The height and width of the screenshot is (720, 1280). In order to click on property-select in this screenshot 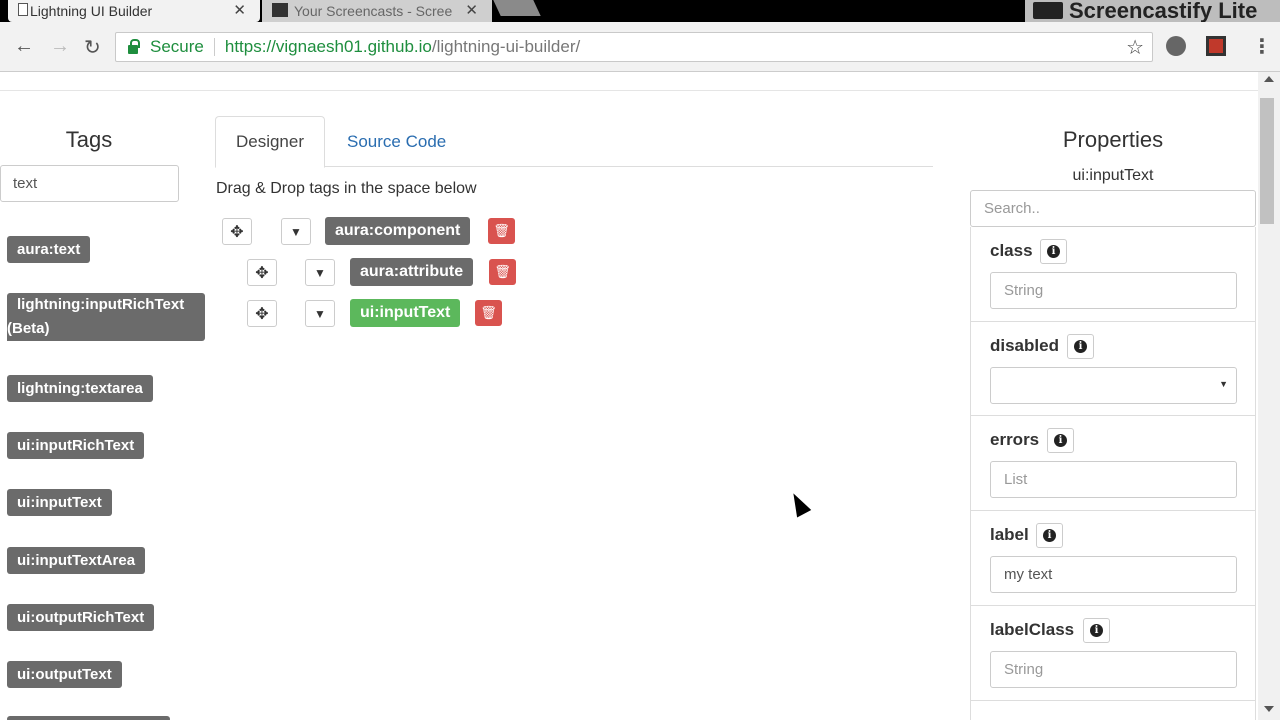, I will do `click(1113, 385)`.